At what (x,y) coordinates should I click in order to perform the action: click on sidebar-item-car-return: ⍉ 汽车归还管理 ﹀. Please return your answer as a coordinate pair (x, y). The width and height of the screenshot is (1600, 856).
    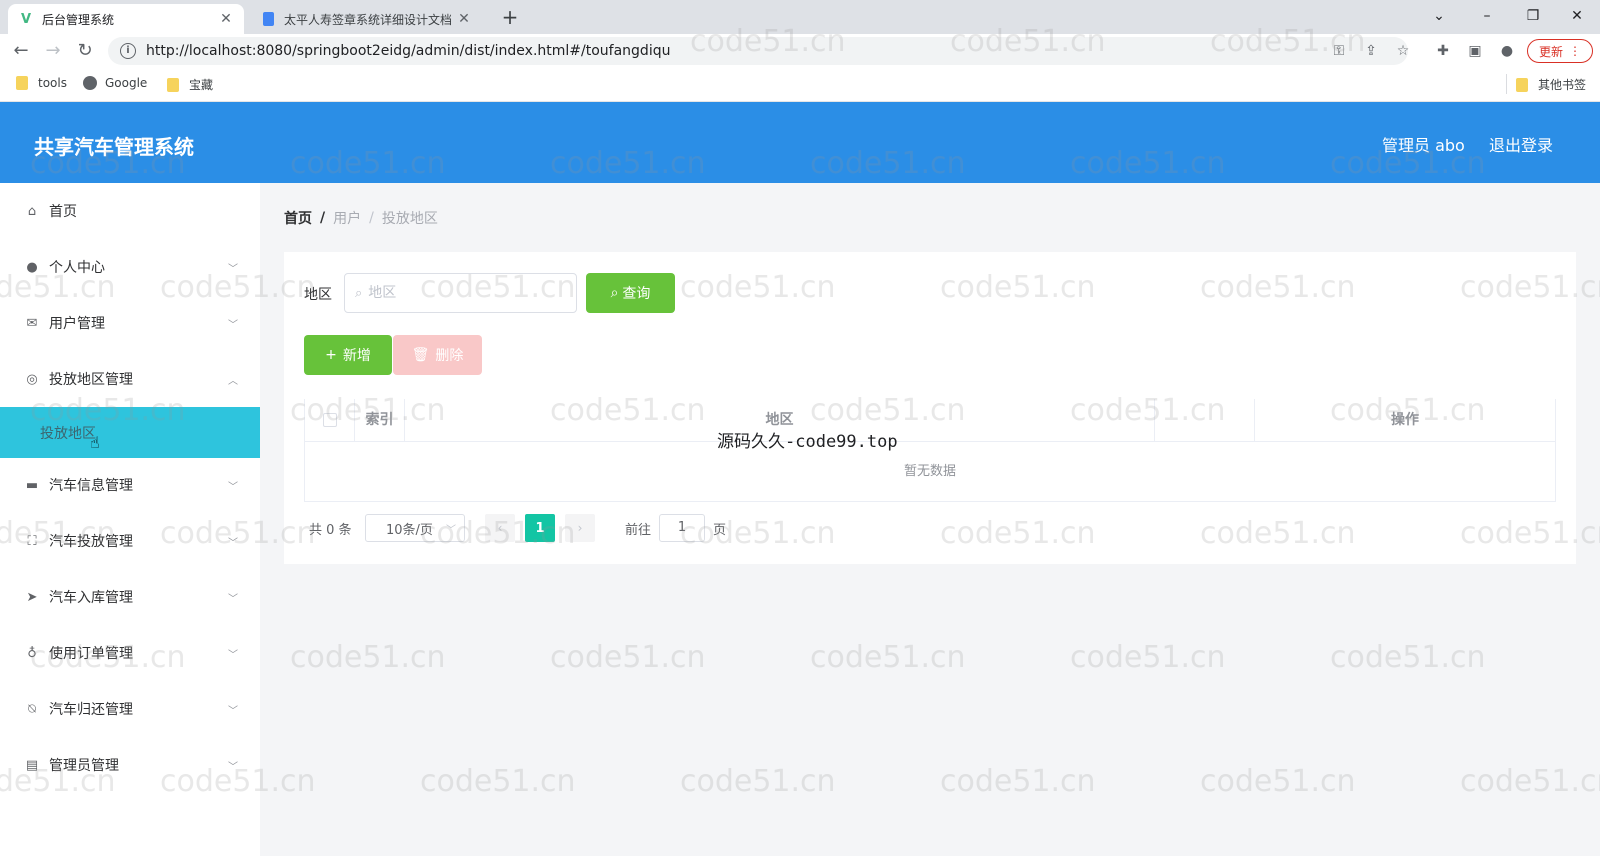
    Looking at the image, I should click on (130, 709).